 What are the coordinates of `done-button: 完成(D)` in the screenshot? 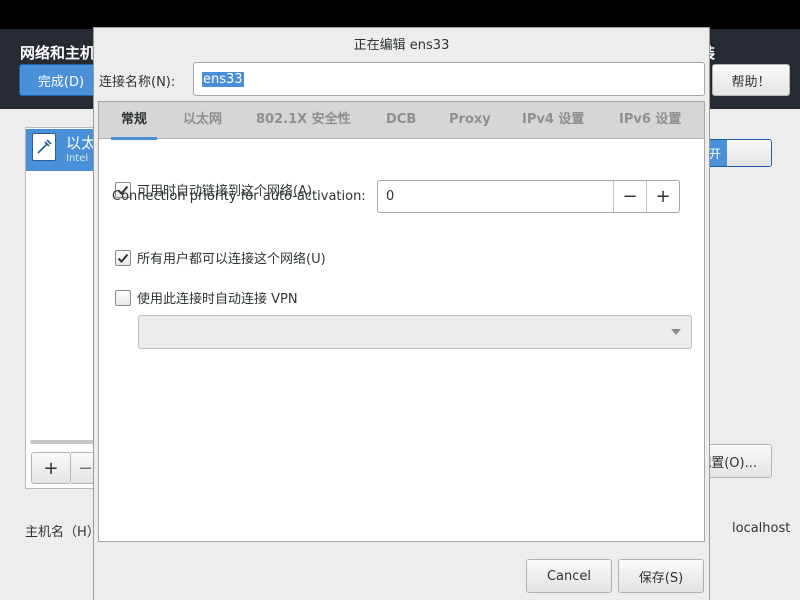 It's located at (61, 80).